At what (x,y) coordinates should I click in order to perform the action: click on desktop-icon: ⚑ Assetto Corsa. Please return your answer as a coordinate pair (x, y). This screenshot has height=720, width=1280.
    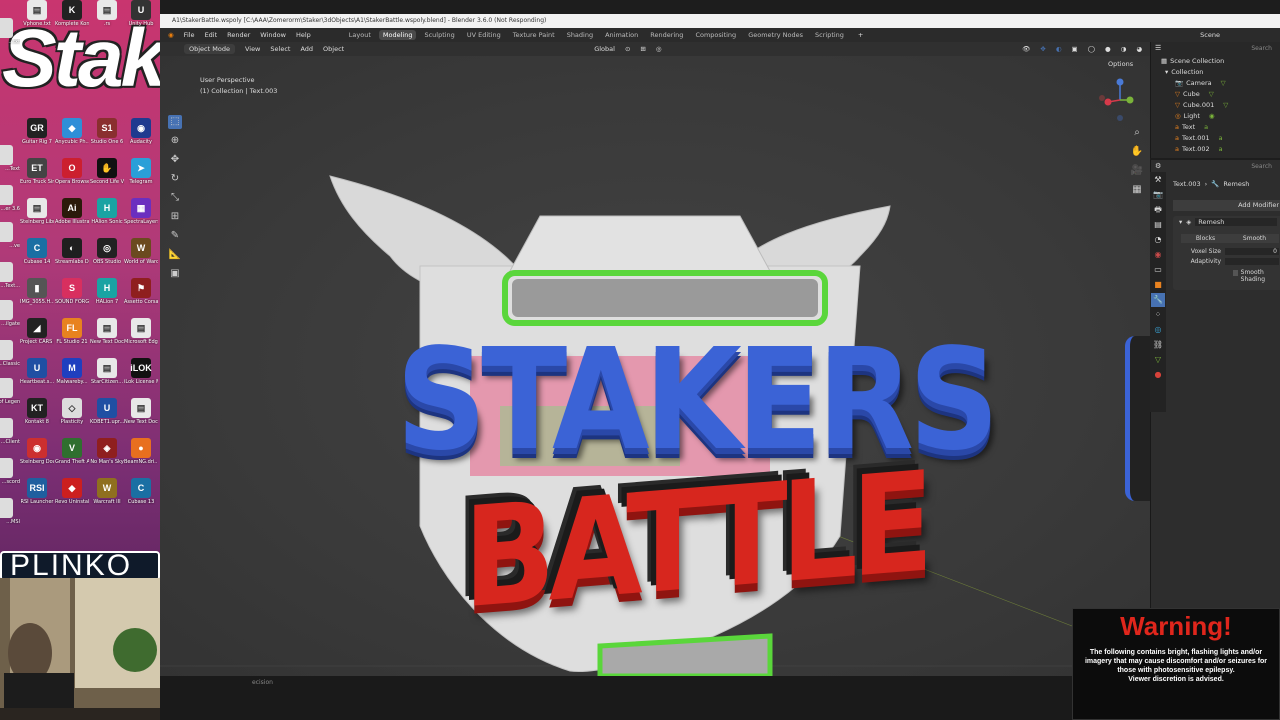
    Looking at the image, I should click on (141, 291).